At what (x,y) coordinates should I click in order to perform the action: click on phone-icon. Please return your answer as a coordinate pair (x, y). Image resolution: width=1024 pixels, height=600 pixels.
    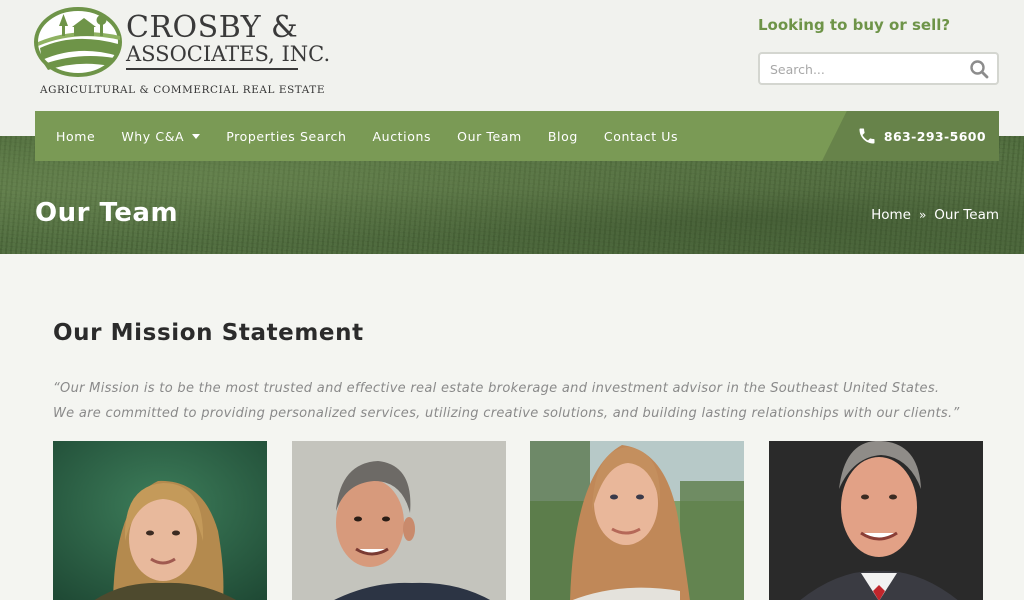
    Looking at the image, I should click on (867, 136).